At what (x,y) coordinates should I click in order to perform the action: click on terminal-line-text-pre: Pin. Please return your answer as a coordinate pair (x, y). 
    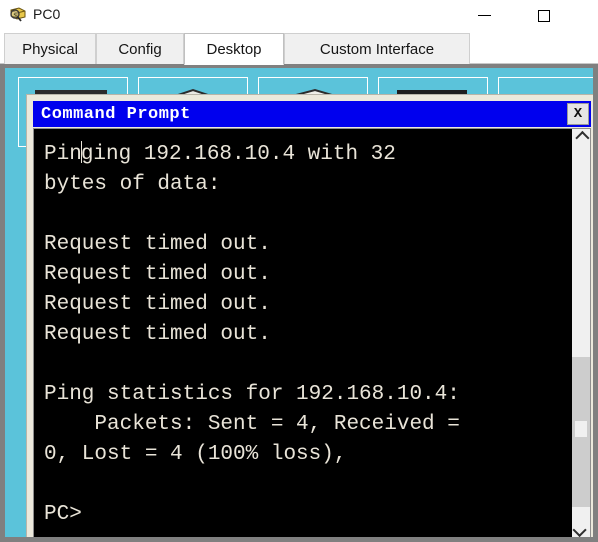
    Looking at the image, I should click on (63, 154).